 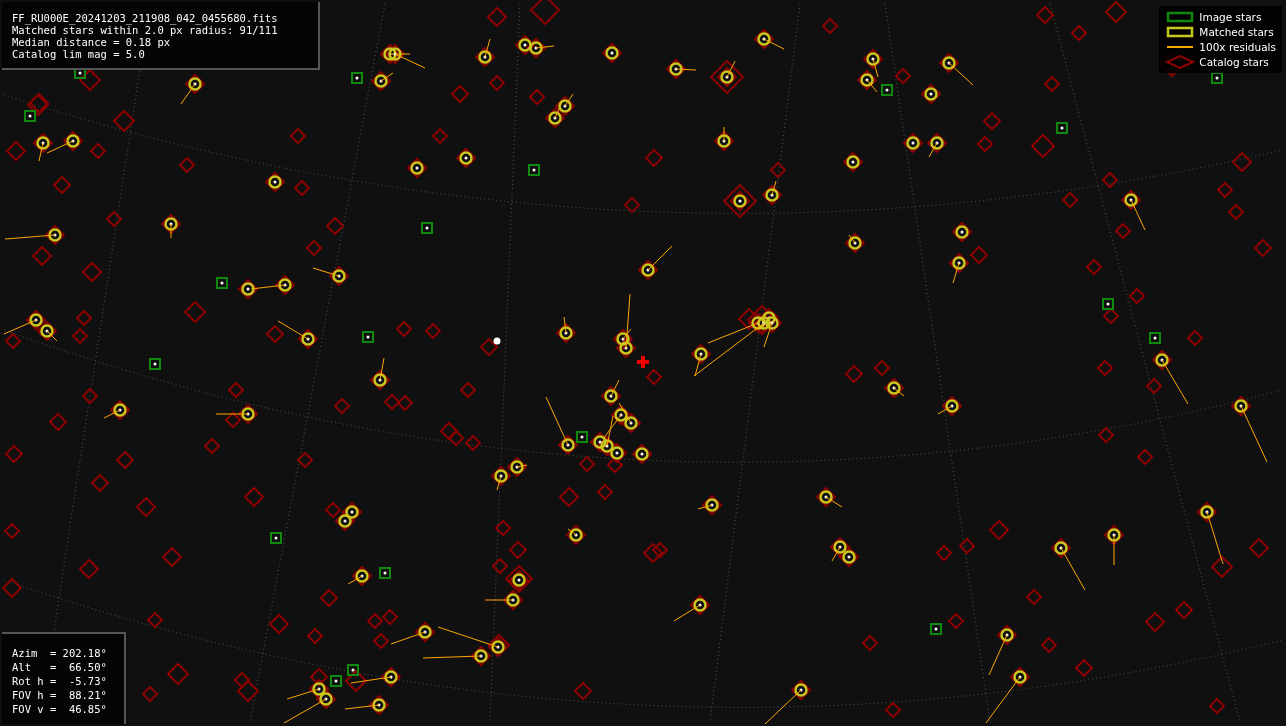 What do you see at coordinates (1236, 32) in the screenshot?
I see `legend-label: Matched stars` at bounding box center [1236, 32].